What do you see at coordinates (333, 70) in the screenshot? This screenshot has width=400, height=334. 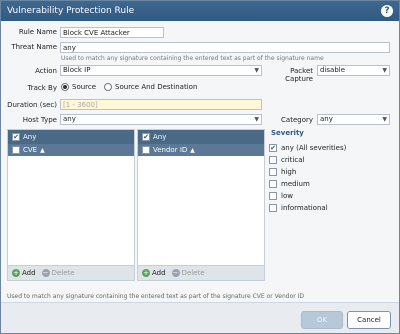 I see `packet-capture-value: disable` at bounding box center [333, 70].